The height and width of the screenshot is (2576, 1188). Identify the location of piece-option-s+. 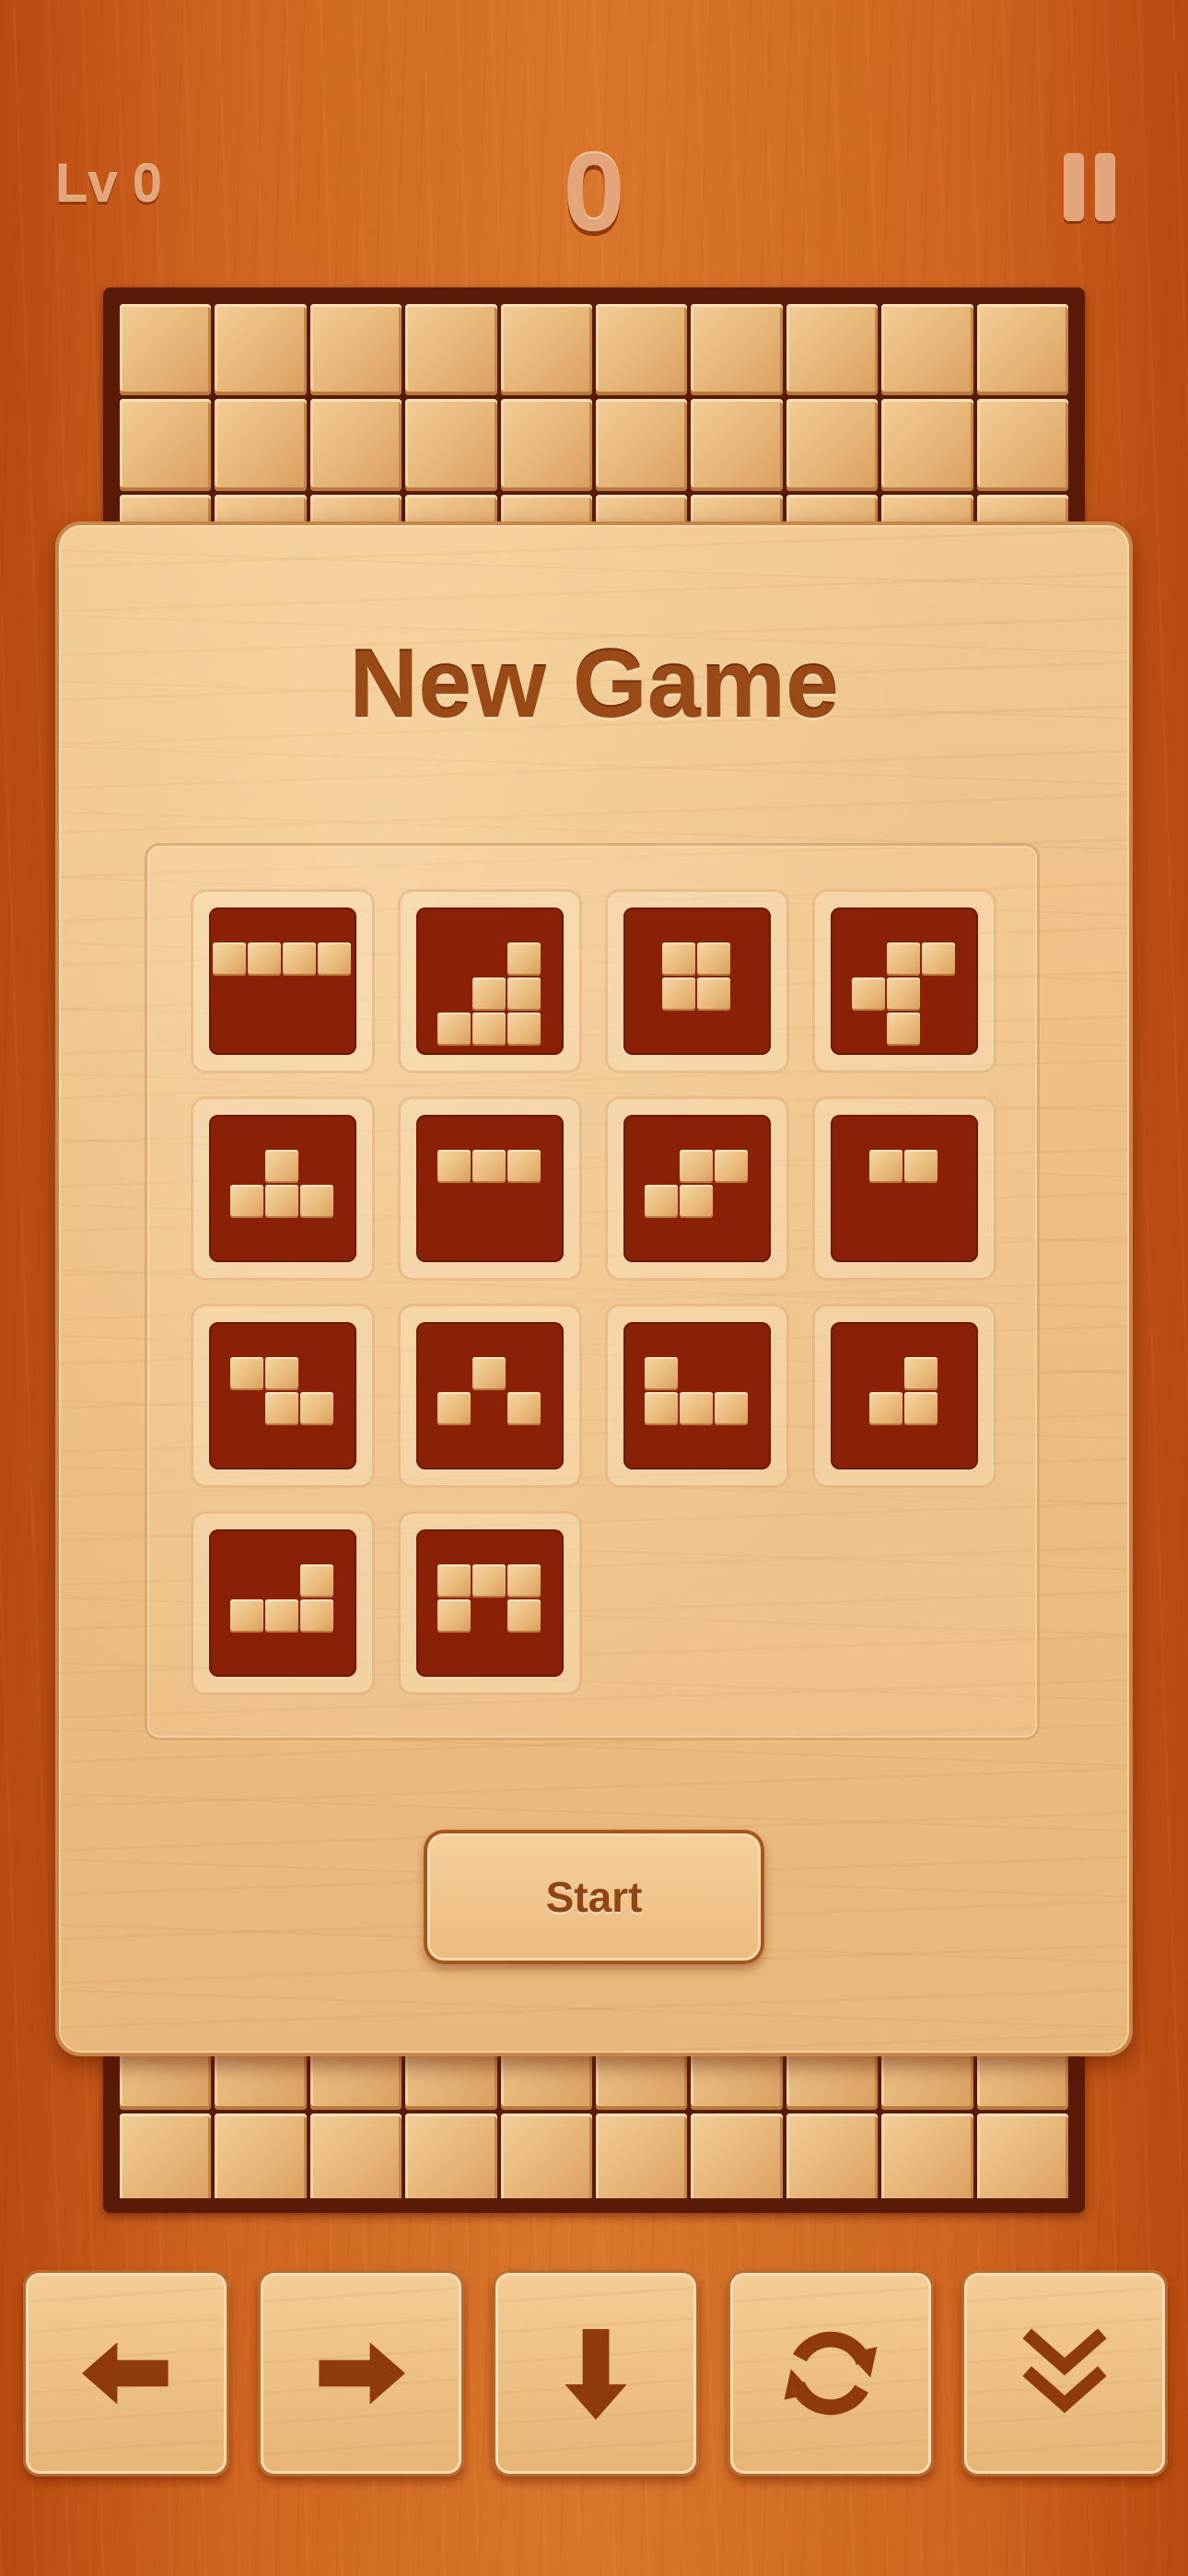
(904, 981).